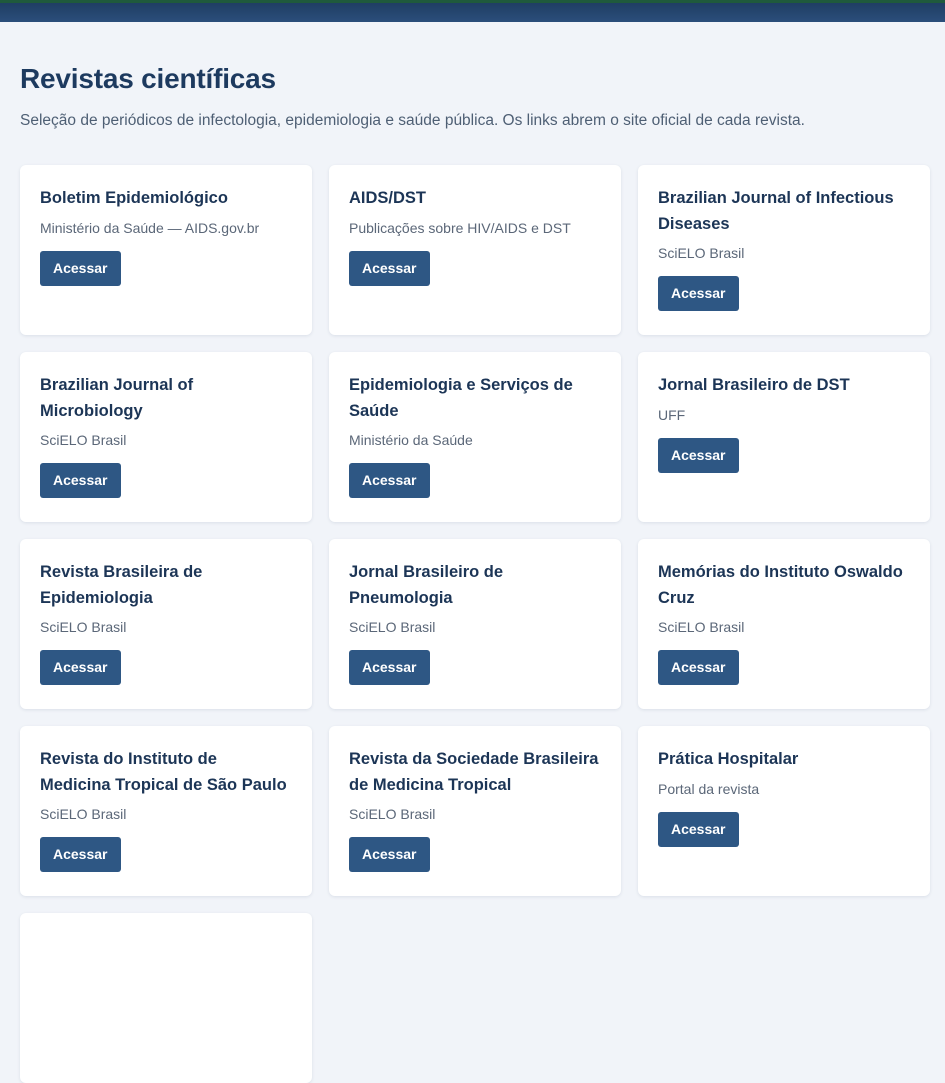 The image size is (945, 1083). Describe the element at coordinates (672, 414) in the screenshot. I see `journal-source: UFF` at that location.